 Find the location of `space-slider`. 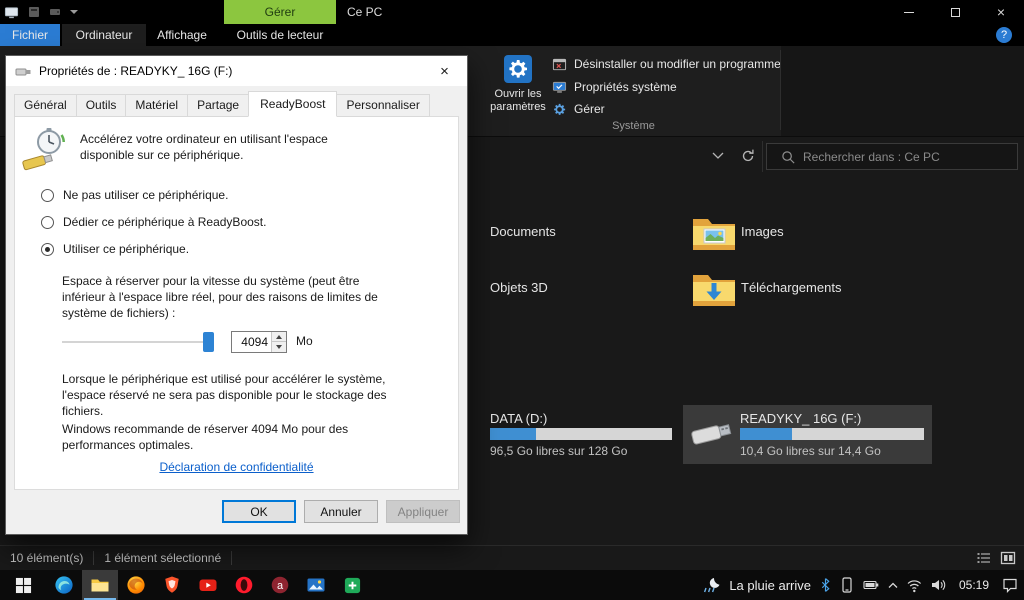

space-slider is located at coordinates (138, 341).